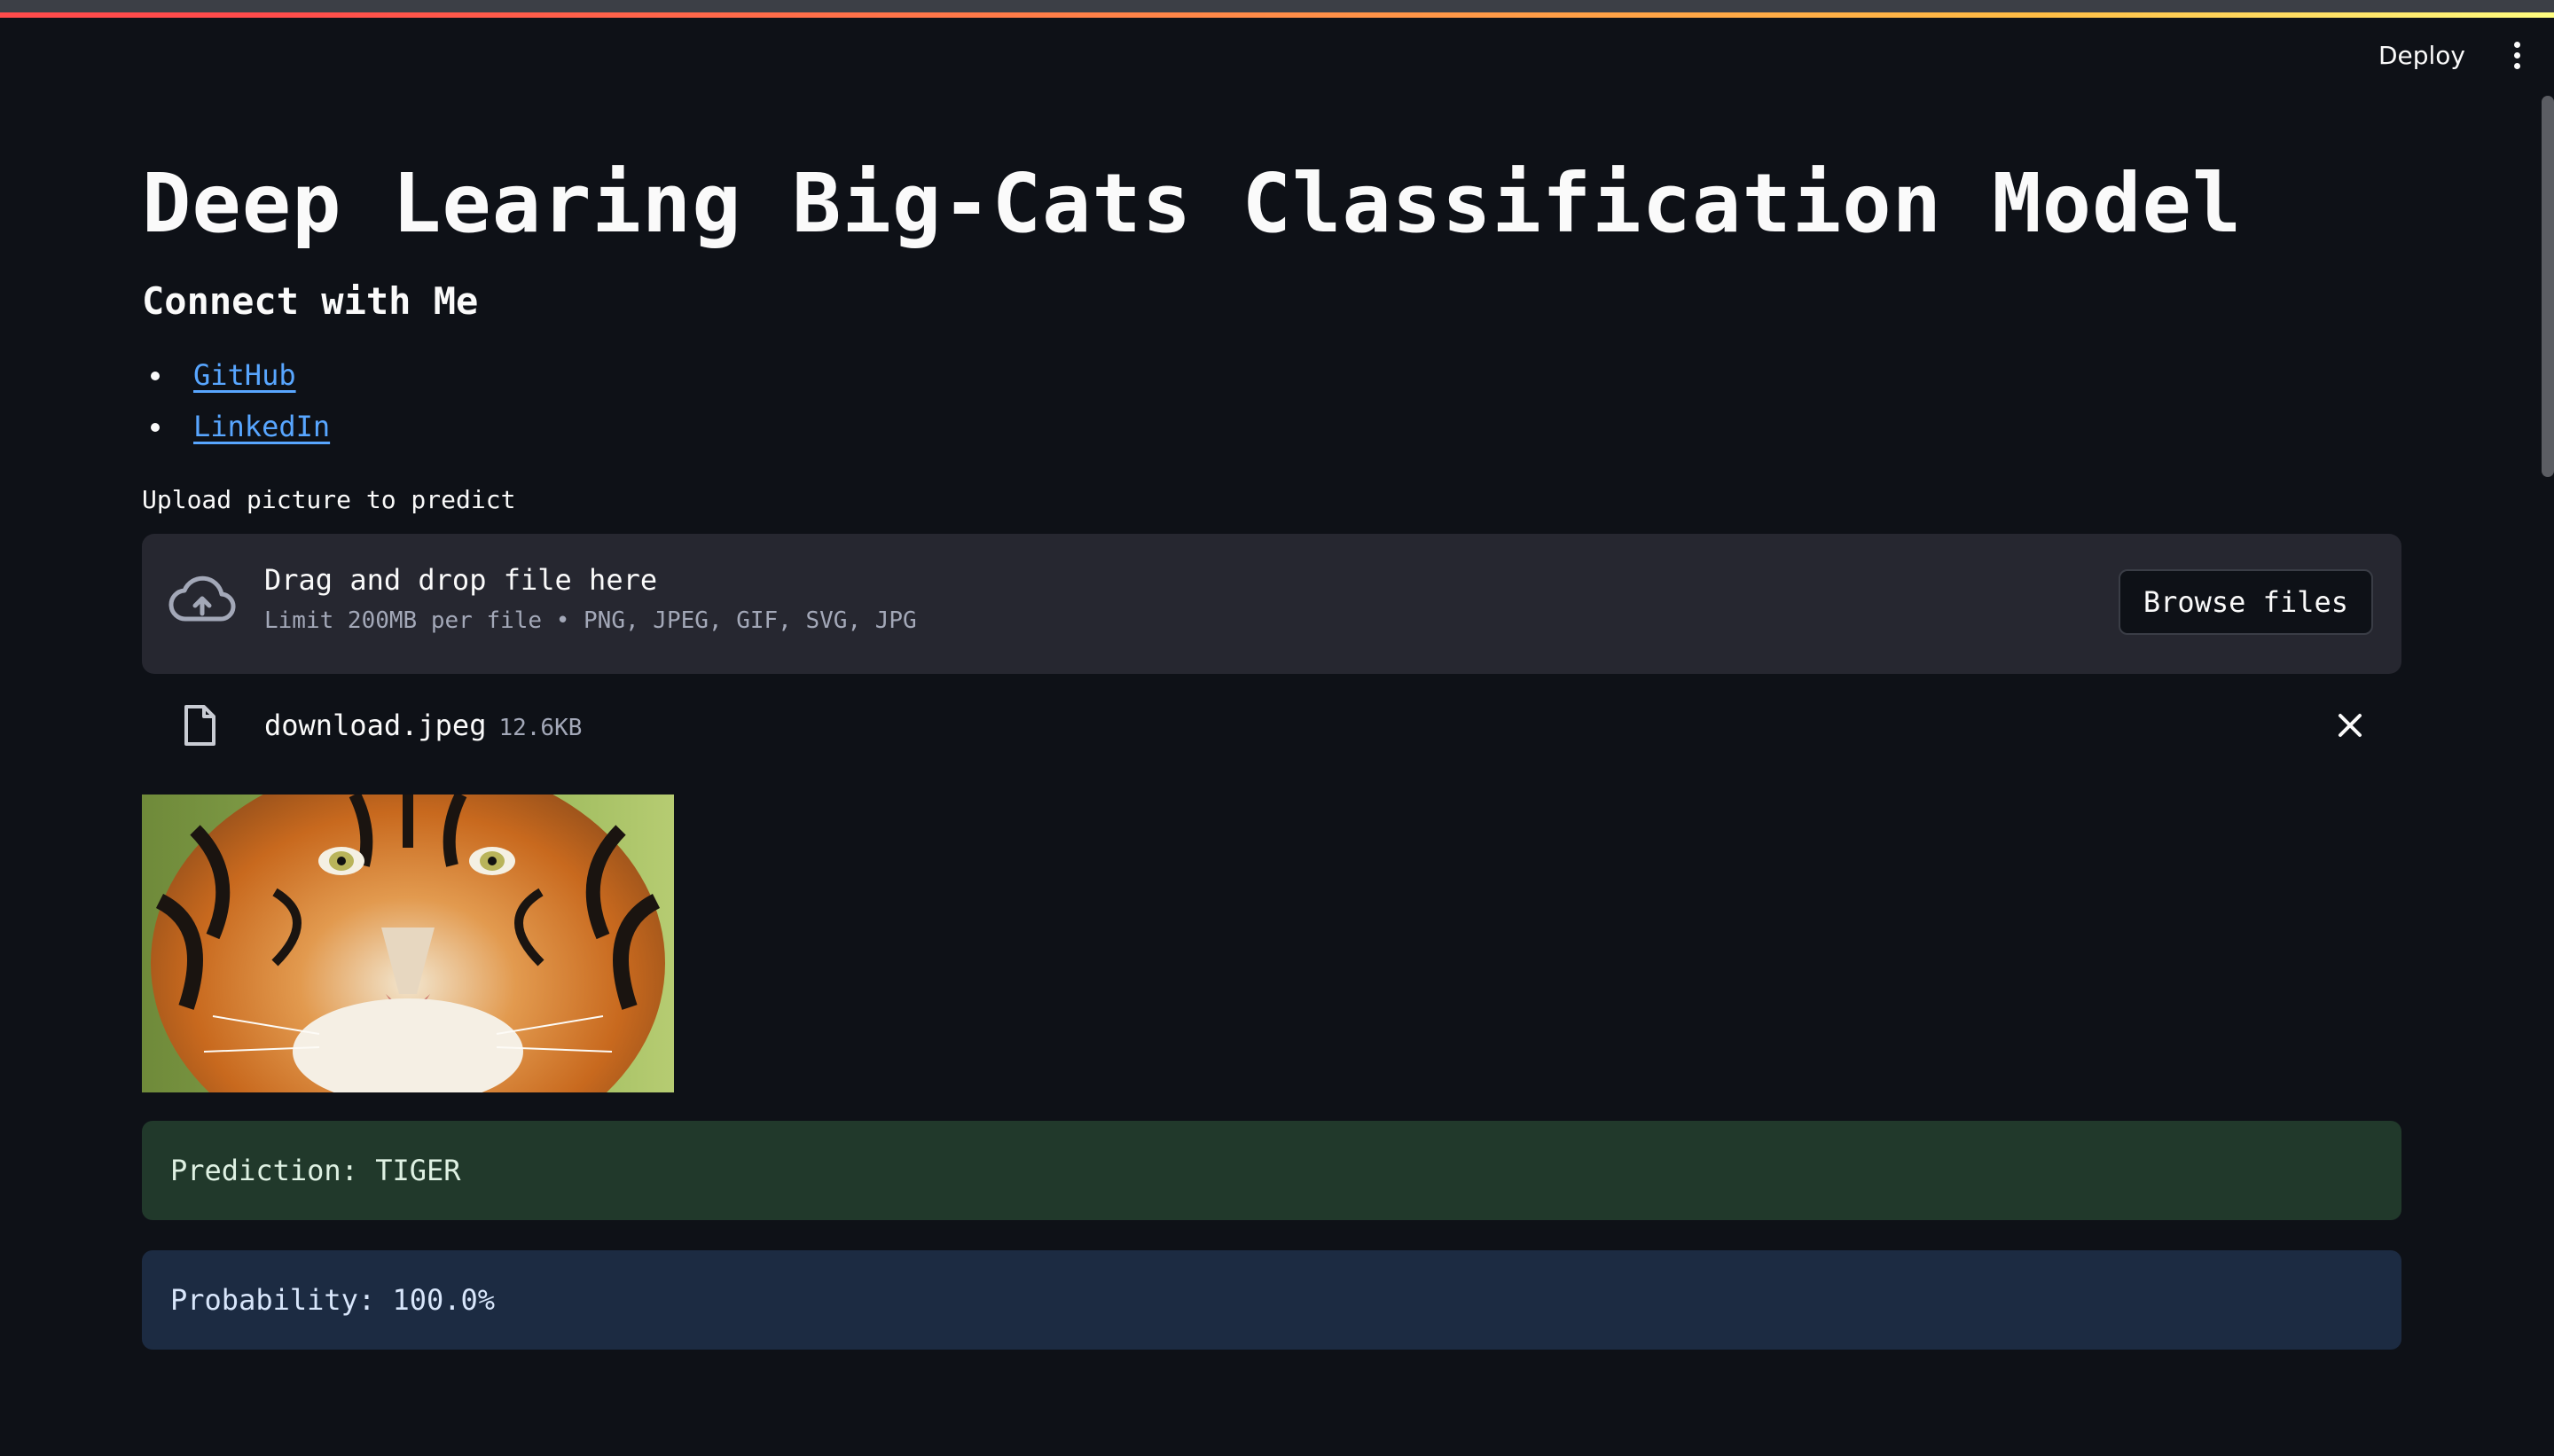 The height and width of the screenshot is (1456, 2554). I want to click on browse-files-button: Browse files, so click(2245, 602).